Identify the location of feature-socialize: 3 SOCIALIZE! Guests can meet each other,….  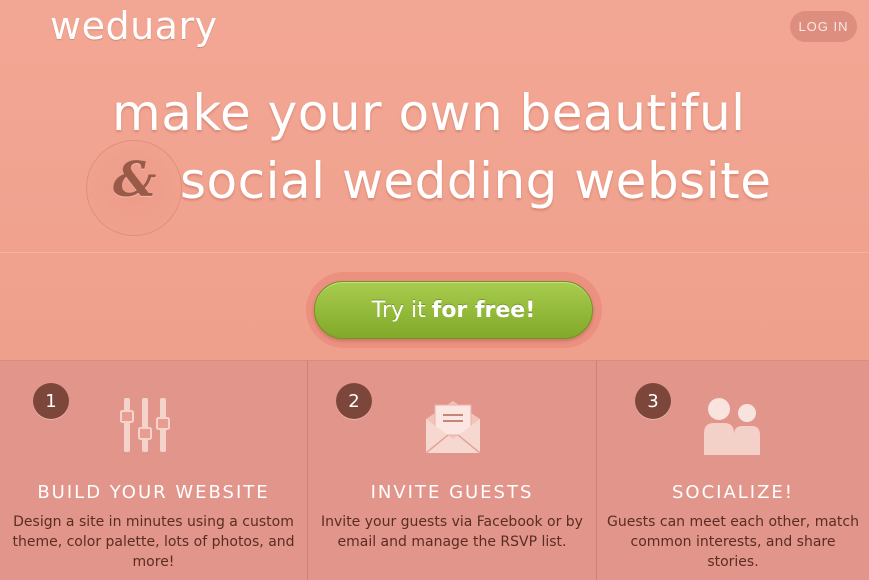
(732, 470).